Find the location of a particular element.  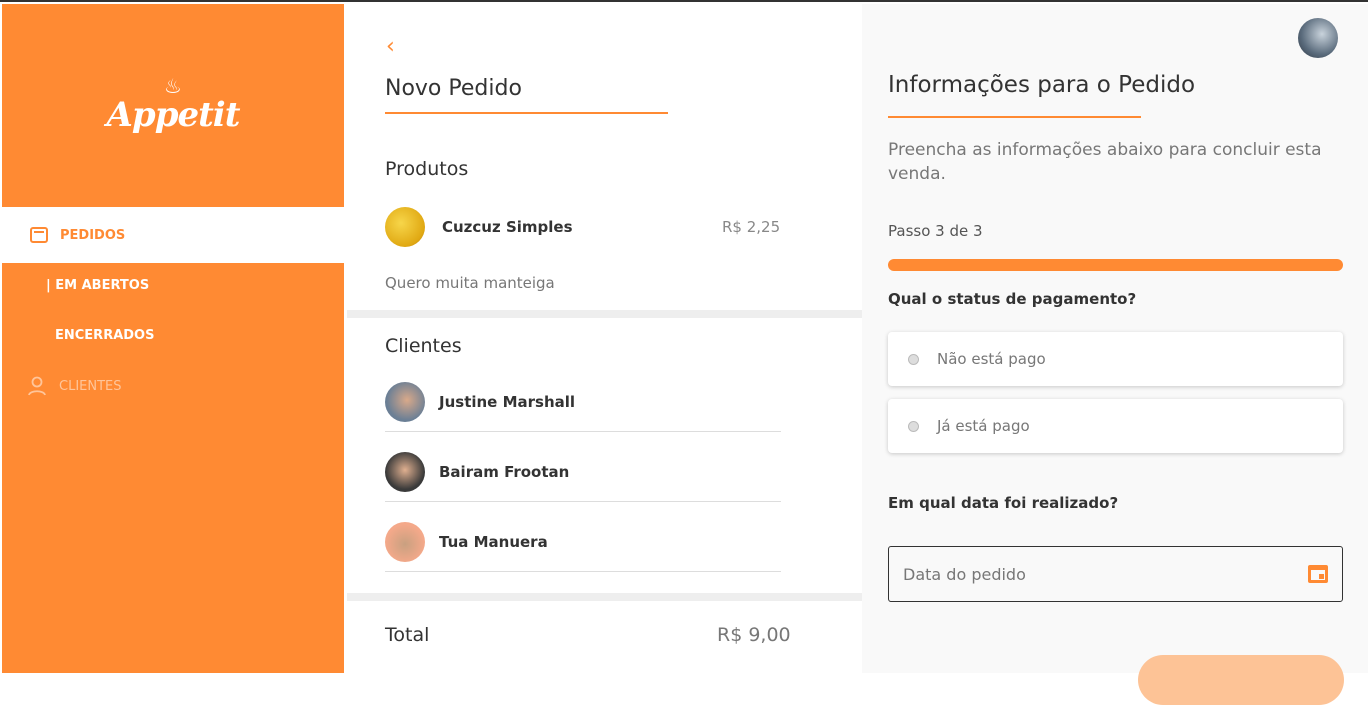

sidebar-item-clientes: CLIENTES is located at coordinates (74, 386).